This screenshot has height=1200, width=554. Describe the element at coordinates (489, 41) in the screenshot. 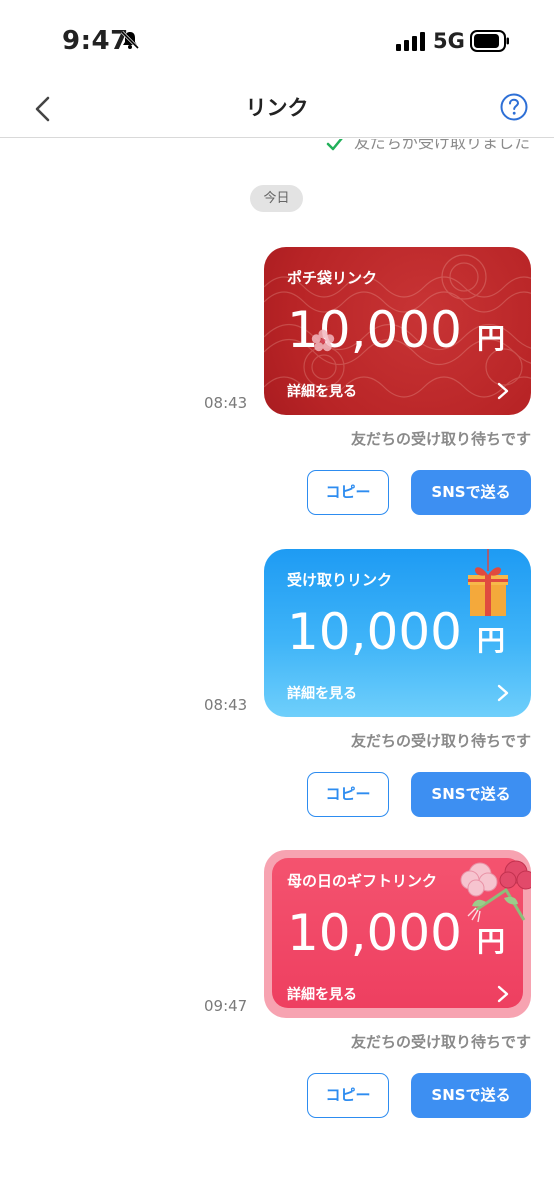

I see `battery-icon` at that location.